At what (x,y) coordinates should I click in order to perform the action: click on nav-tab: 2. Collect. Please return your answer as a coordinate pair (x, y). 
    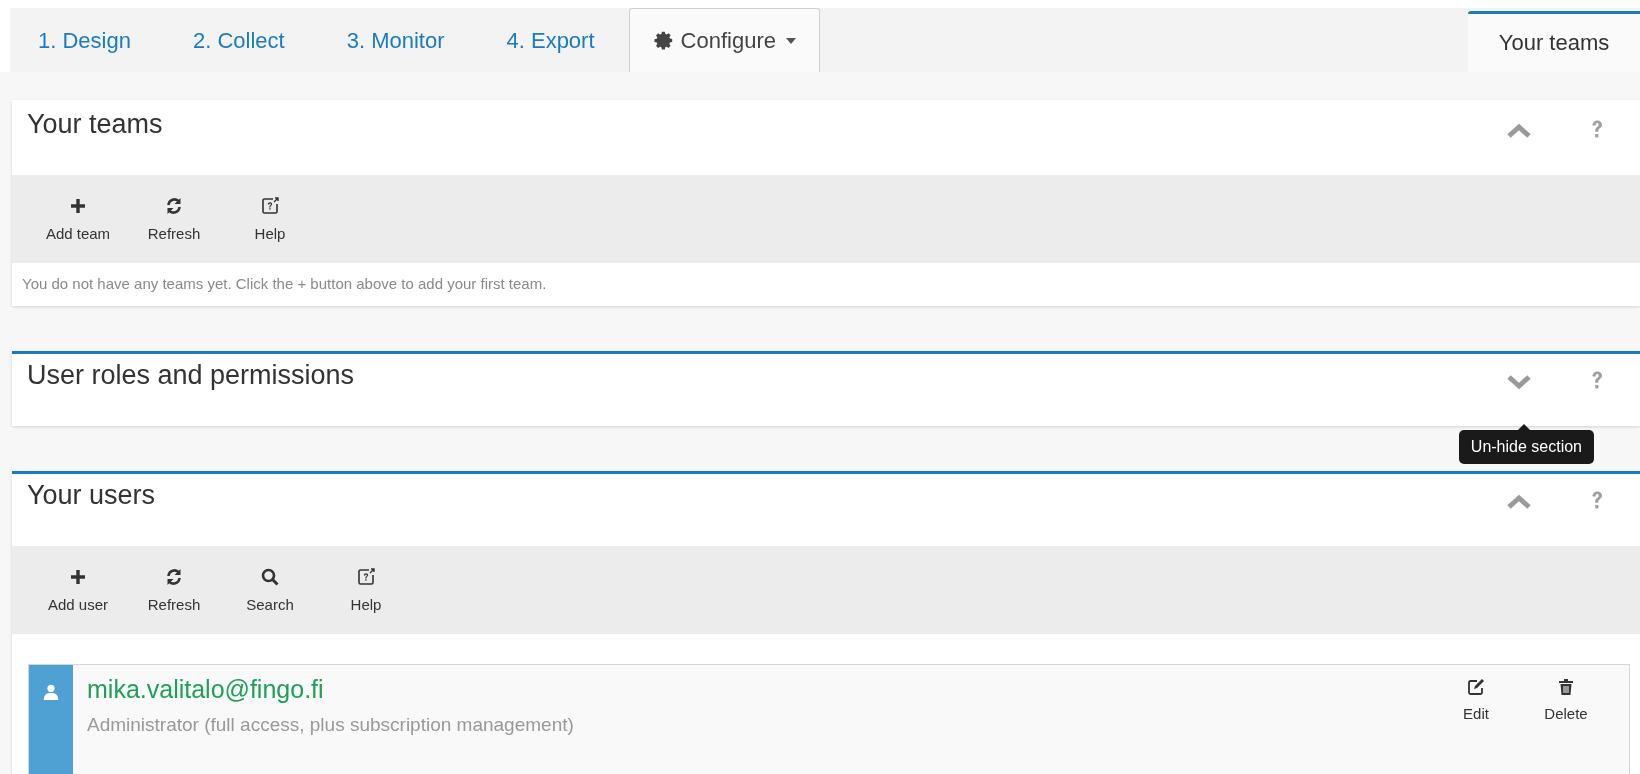
    Looking at the image, I should click on (238, 40).